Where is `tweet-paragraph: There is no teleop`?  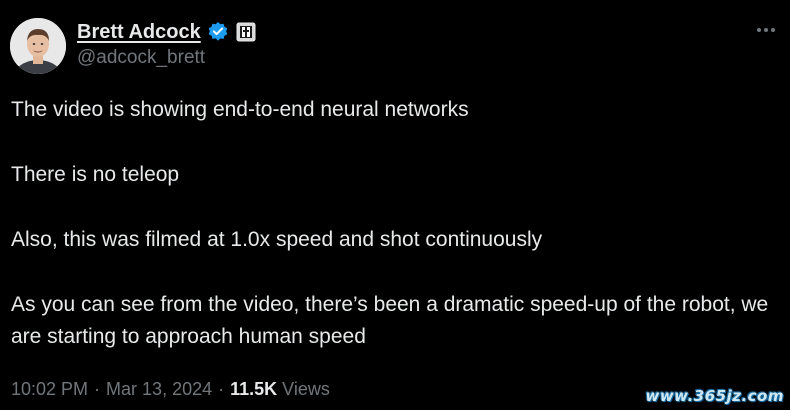
tweet-paragraph: There is no teleop is located at coordinates (95, 174).